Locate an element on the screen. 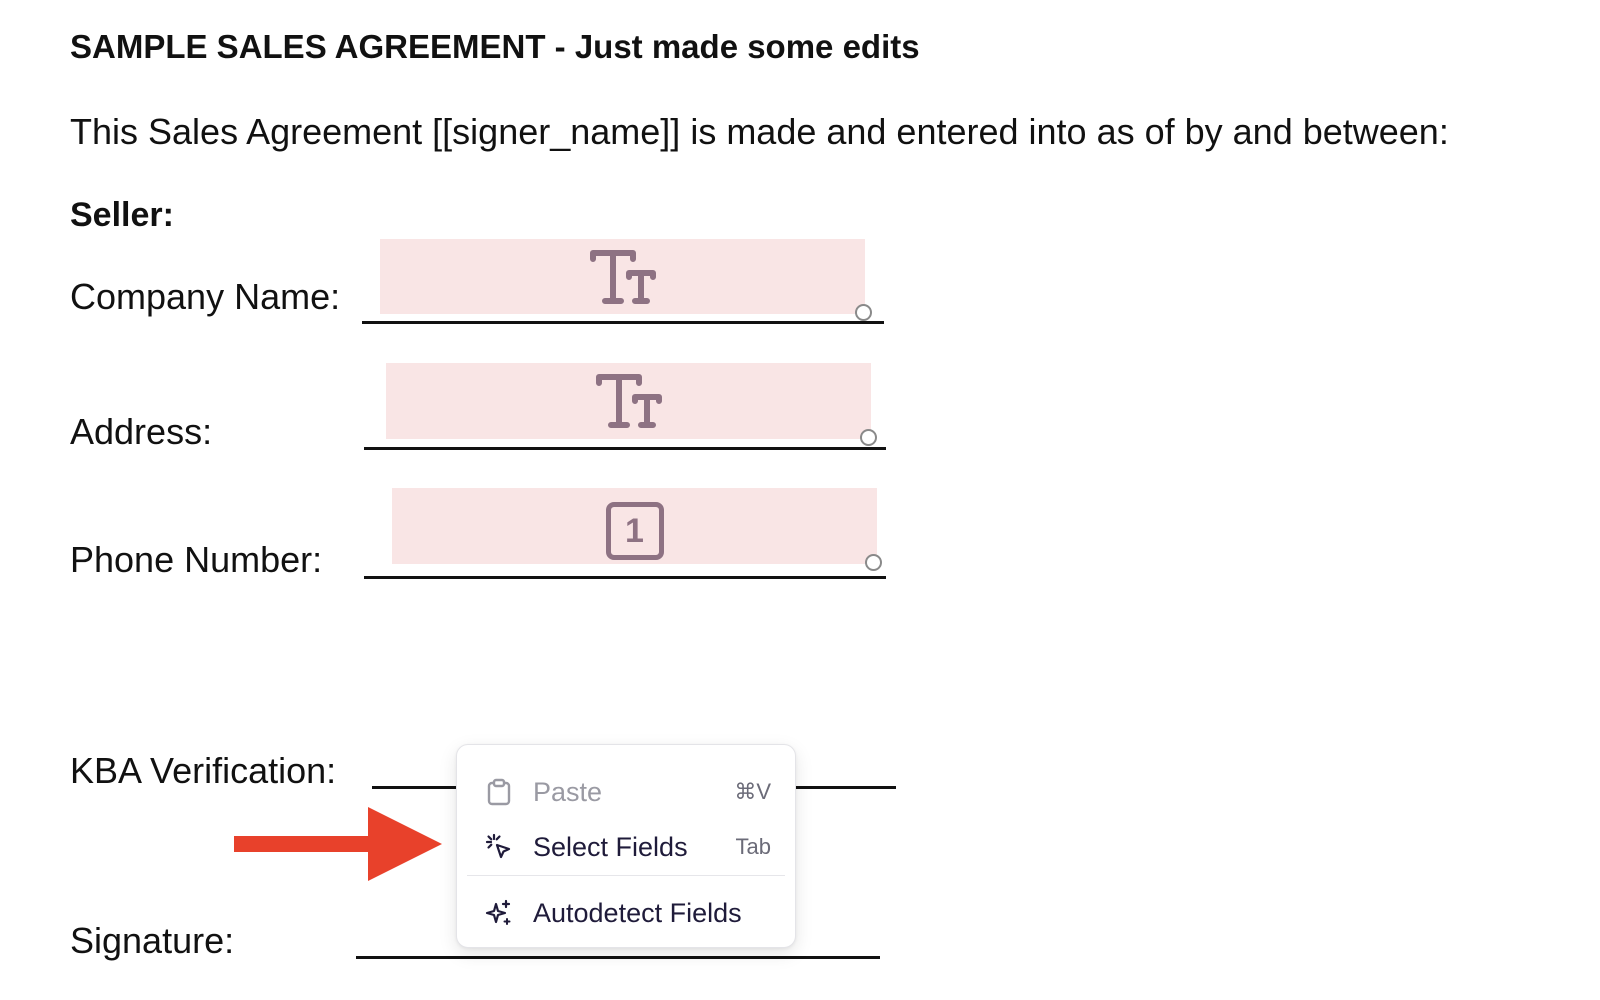 The height and width of the screenshot is (1000, 1600). menu-item-autodetect-fields: Autodetect Fields is located at coordinates (626, 913).